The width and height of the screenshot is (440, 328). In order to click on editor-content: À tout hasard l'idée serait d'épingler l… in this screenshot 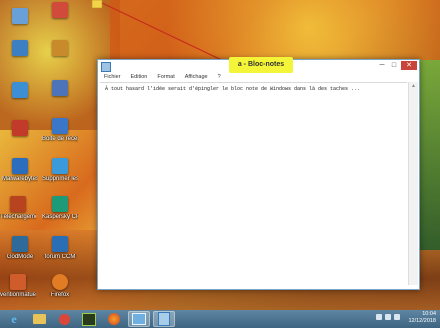, I will do `click(232, 89)`.